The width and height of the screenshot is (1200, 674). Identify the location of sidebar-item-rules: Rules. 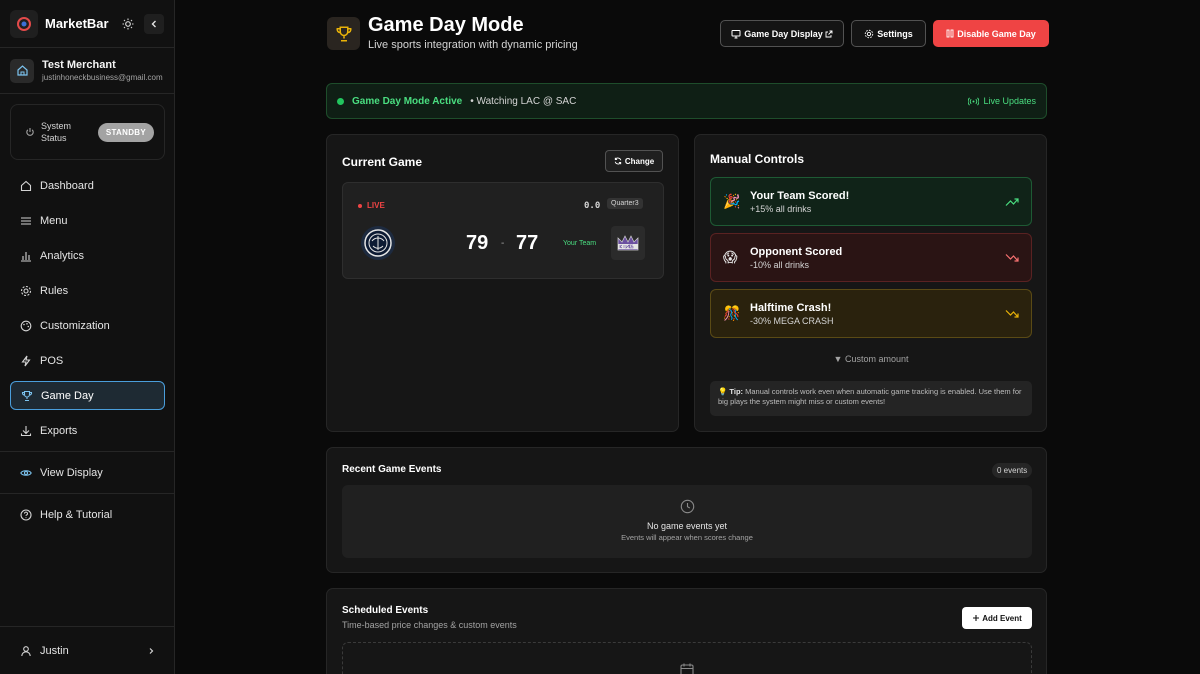
(87, 290).